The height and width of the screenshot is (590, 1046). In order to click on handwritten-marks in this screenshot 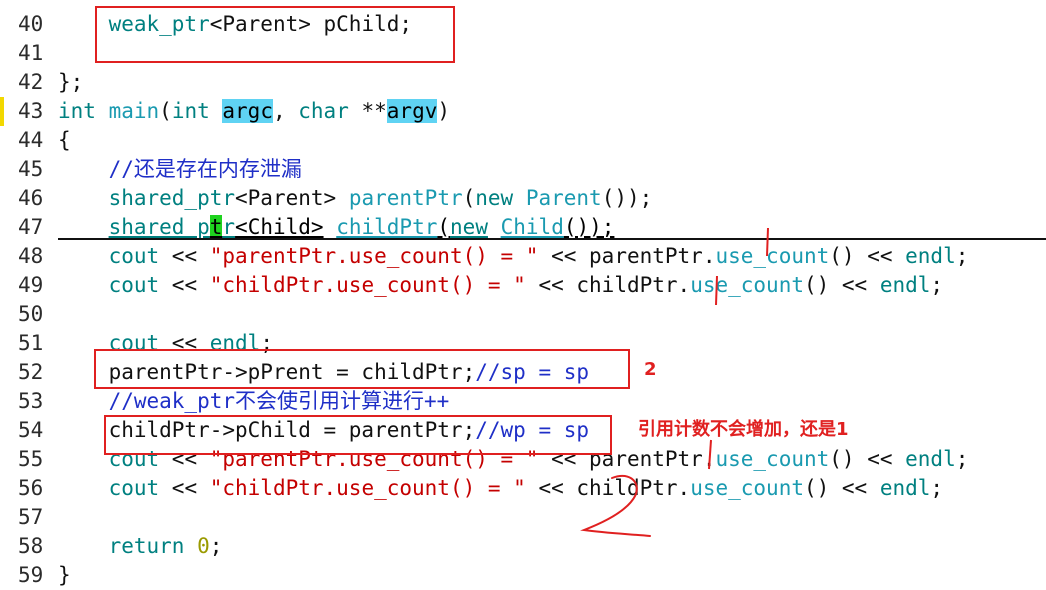, I will do `click(674, 382)`.